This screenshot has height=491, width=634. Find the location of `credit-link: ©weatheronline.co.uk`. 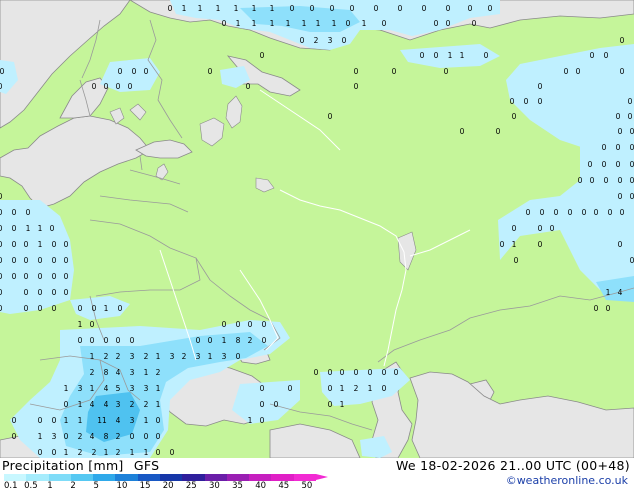

credit-link: ©weatheronline.co.uk is located at coordinates (567, 480).